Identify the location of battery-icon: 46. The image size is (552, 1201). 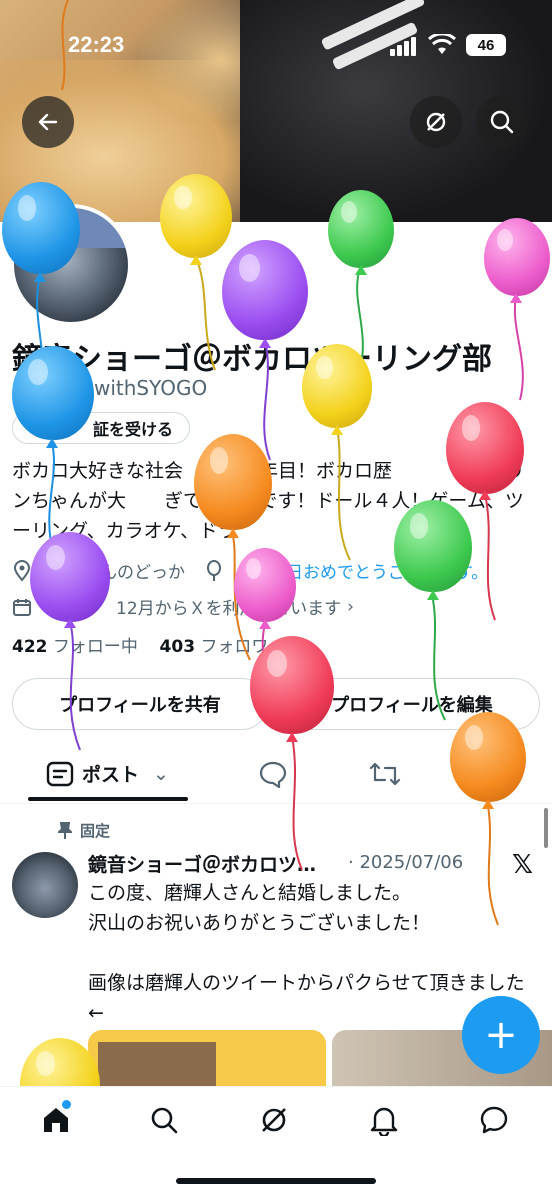
(486, 45).